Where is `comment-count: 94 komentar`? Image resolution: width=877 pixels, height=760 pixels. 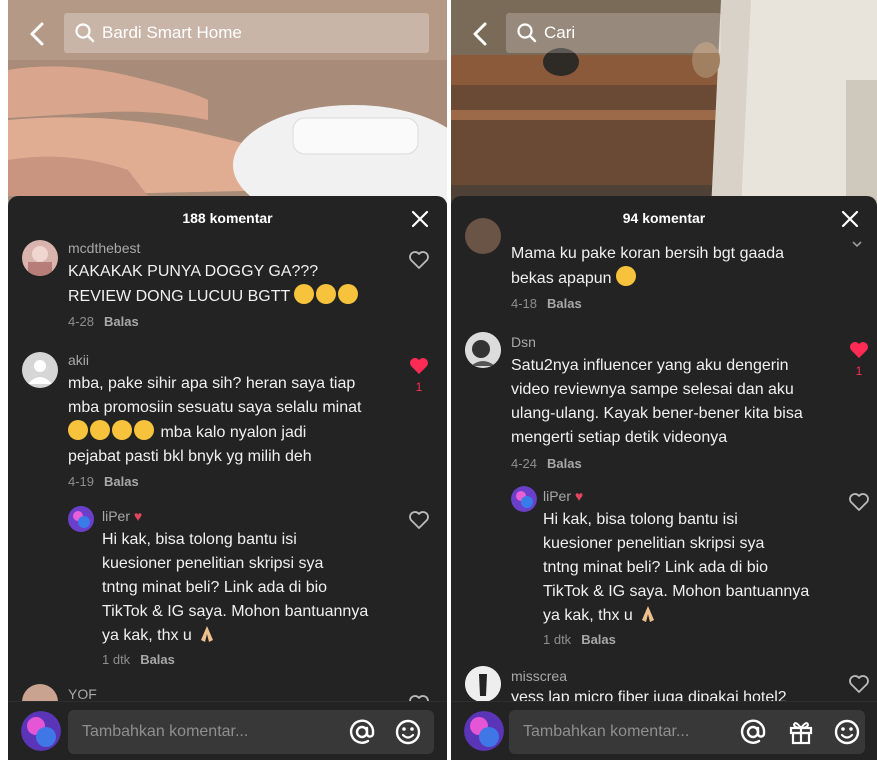
comment-count: 94 komentar is located at coordinates (664, 218).